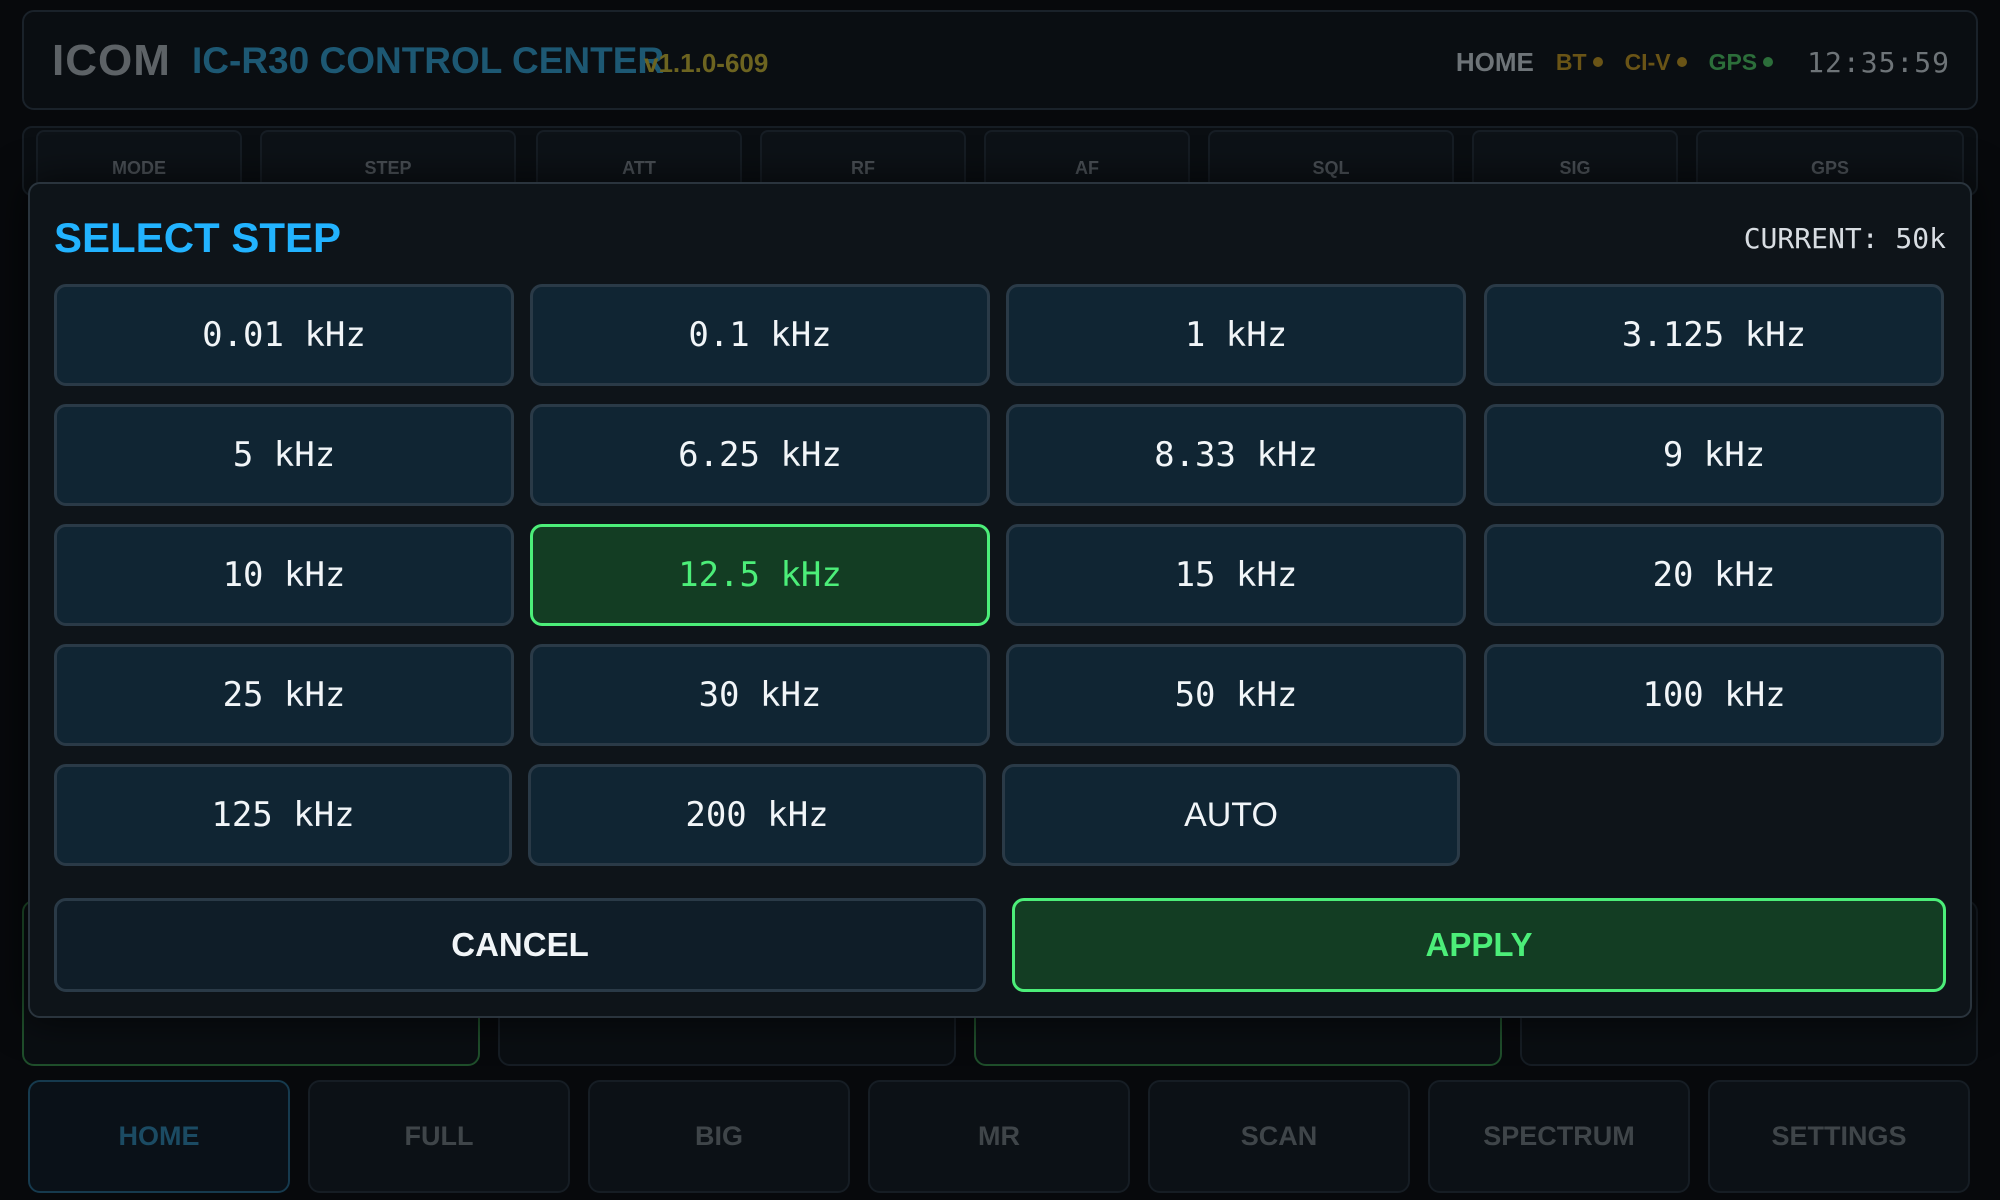 This screenshot has width=2000, height=1200. Describe the element at coordinates (1714, 575) in the screenshot. I see `step-option-20khz: 20 kHz` at that location.